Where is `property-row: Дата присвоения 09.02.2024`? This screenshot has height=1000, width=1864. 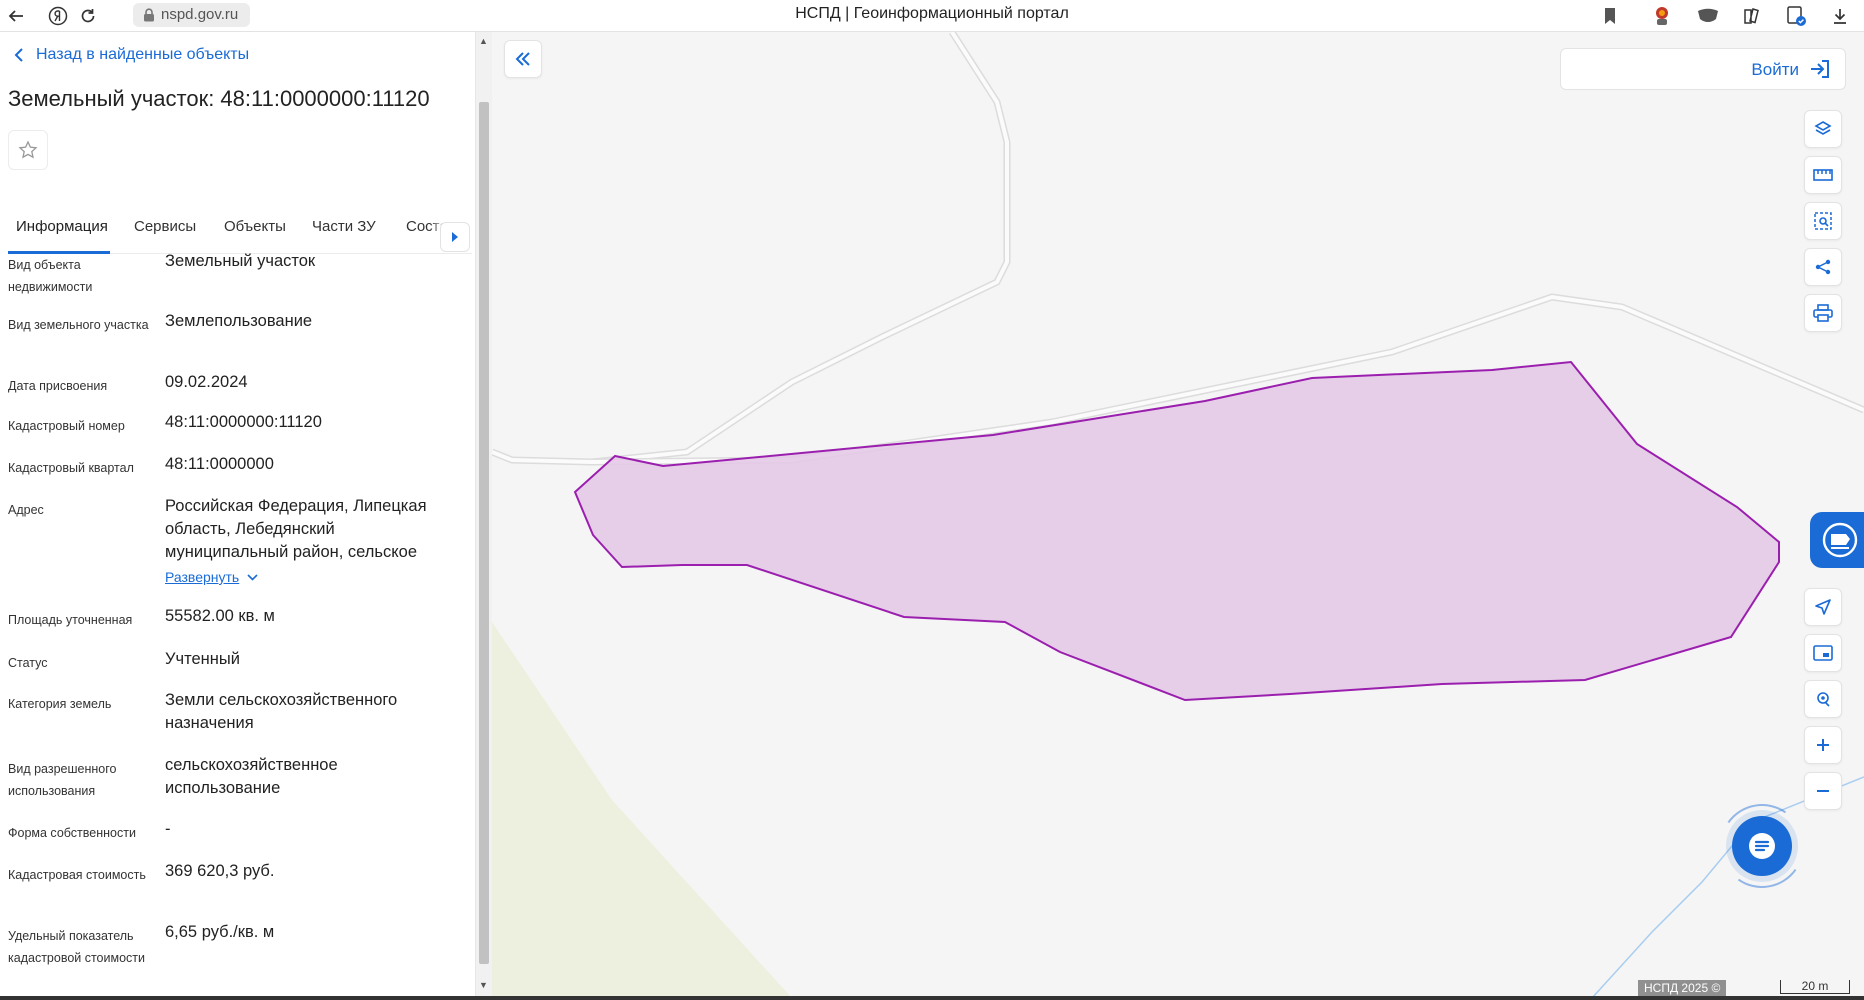 property-row: Дата присвоения 09.02.2024 is located at coordinates (233, 386).